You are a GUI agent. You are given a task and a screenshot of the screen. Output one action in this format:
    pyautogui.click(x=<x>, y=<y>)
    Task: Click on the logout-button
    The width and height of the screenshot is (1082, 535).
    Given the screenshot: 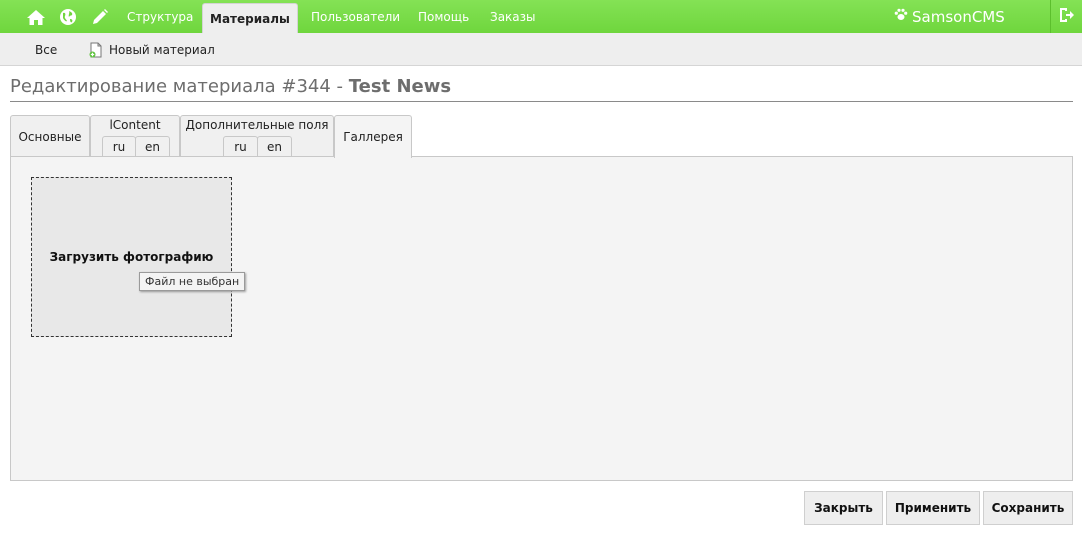 What is the action you would take?
    pyautogui.click(x=1066, y=16)
    